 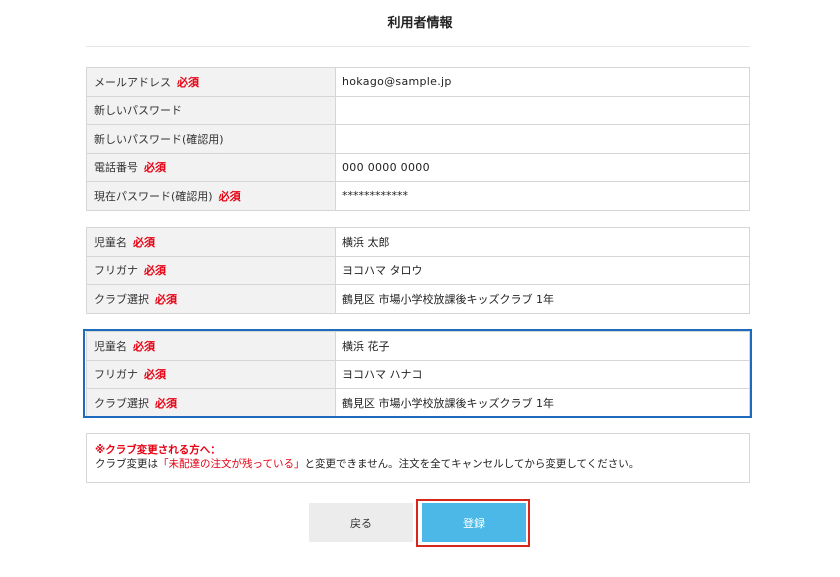 What do you see at coordinates (542, 346) in the screenshot?
I see `child-name-field: 横浜 花子` at bounding box center [542, 346].